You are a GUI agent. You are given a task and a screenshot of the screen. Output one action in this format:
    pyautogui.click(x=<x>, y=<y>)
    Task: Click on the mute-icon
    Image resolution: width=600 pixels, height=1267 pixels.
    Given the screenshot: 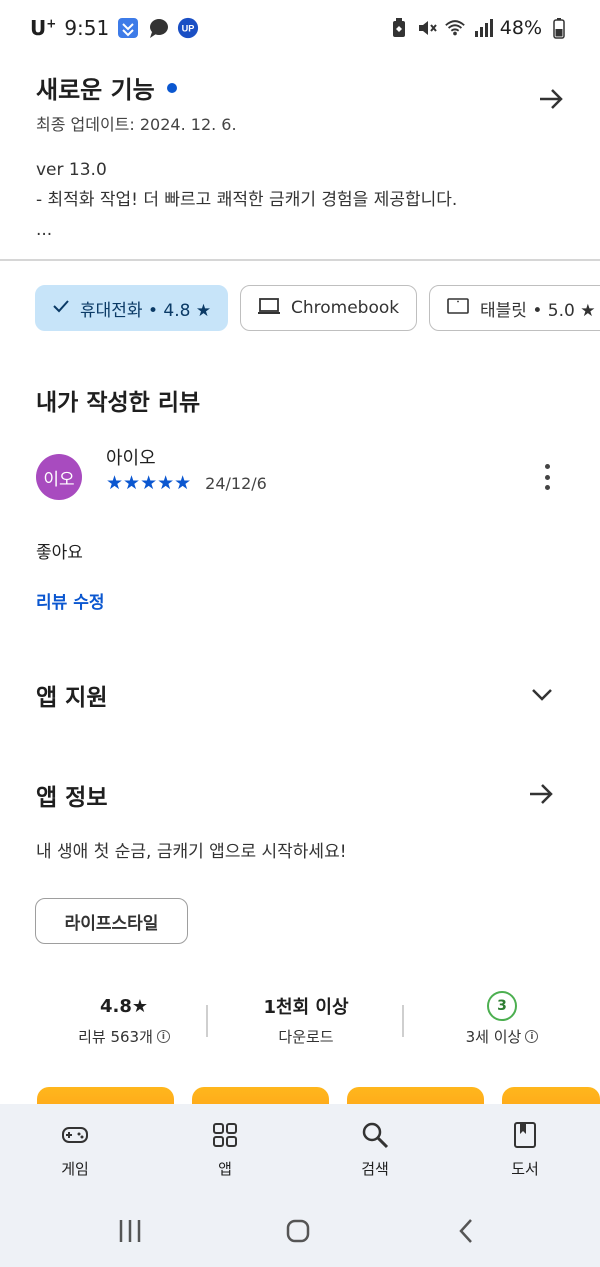 What is the action you would take?
    pyautogui.click(x=427, y=28)
    